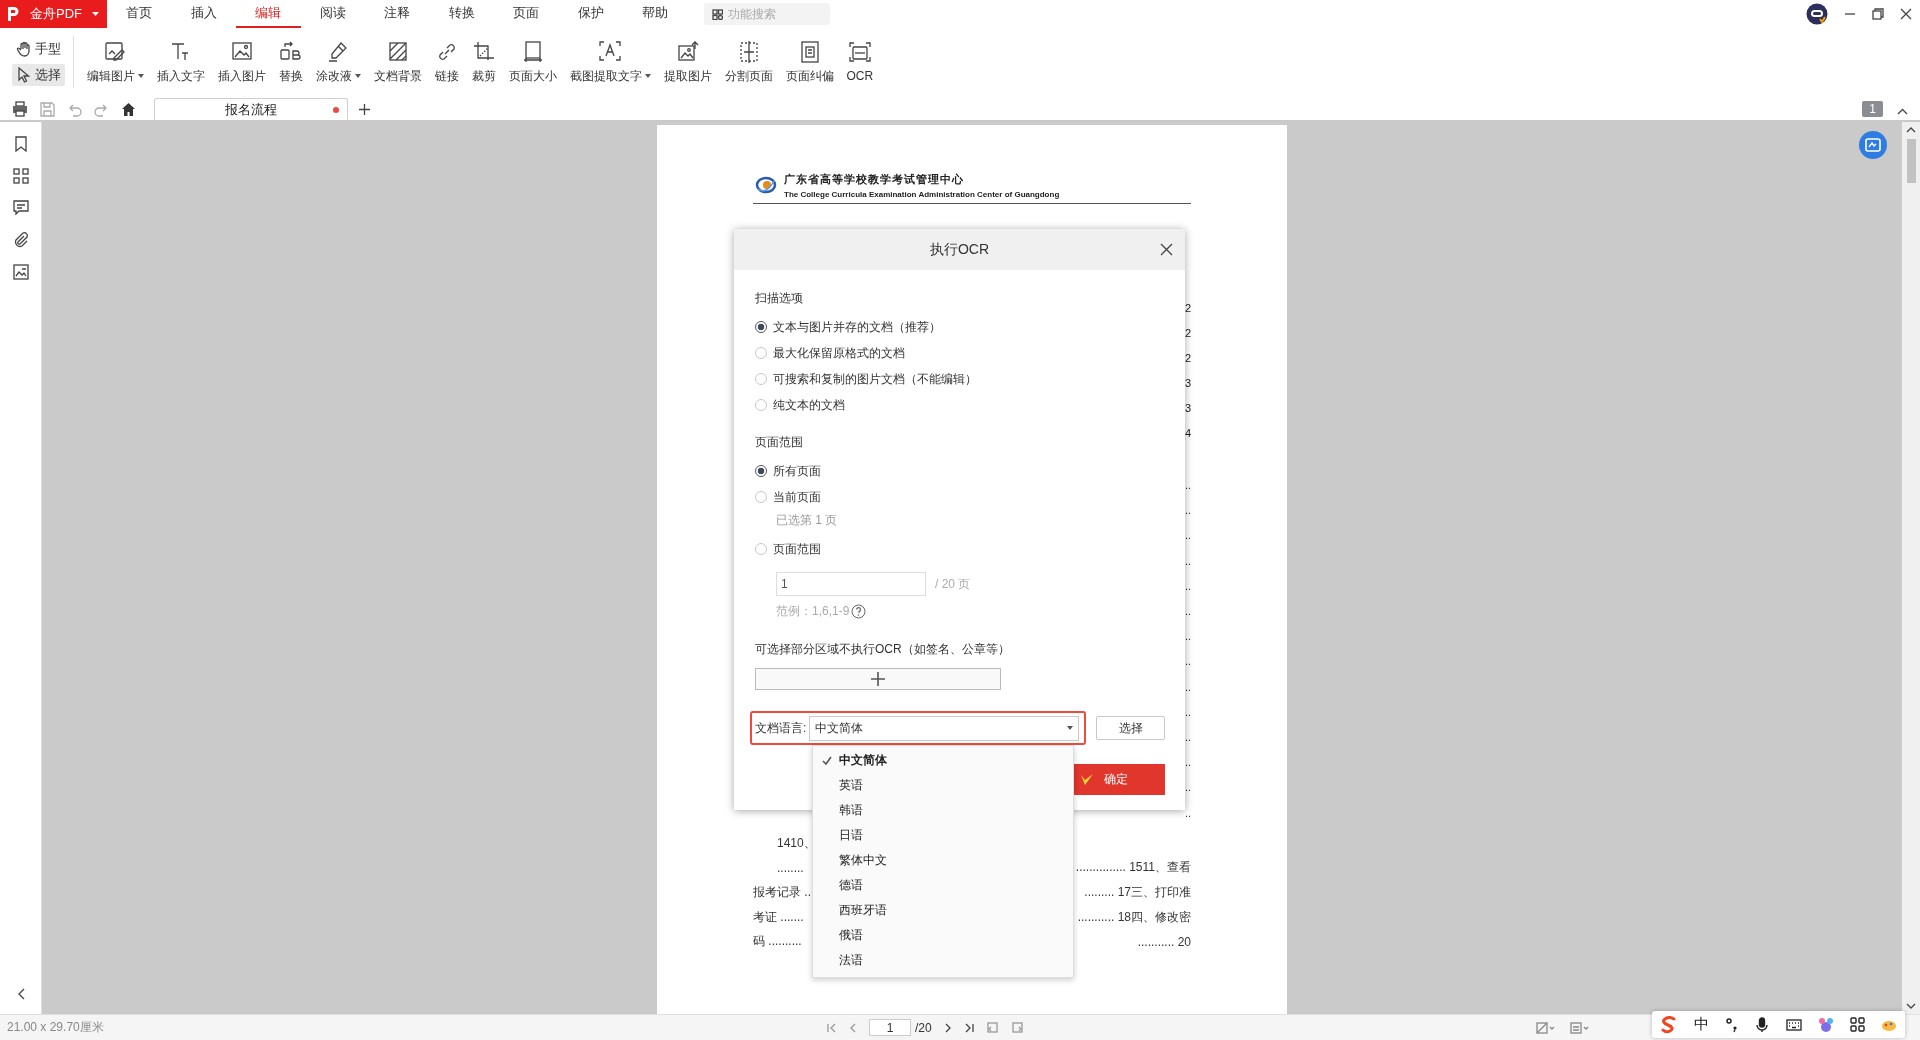 This screenshot has height=1040, width=1920. Describe the element at coordinates (38, 75) in the screenshot. I see `mode-button: 选择` at that location.